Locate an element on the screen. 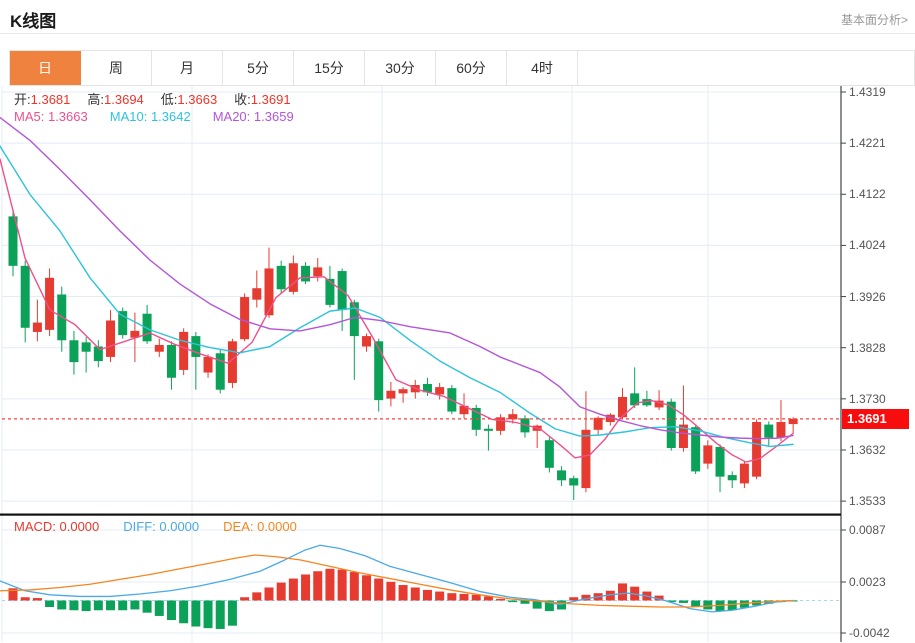 The image size is (915, 643). low-label: 低: is located at coordinates (169, 99).